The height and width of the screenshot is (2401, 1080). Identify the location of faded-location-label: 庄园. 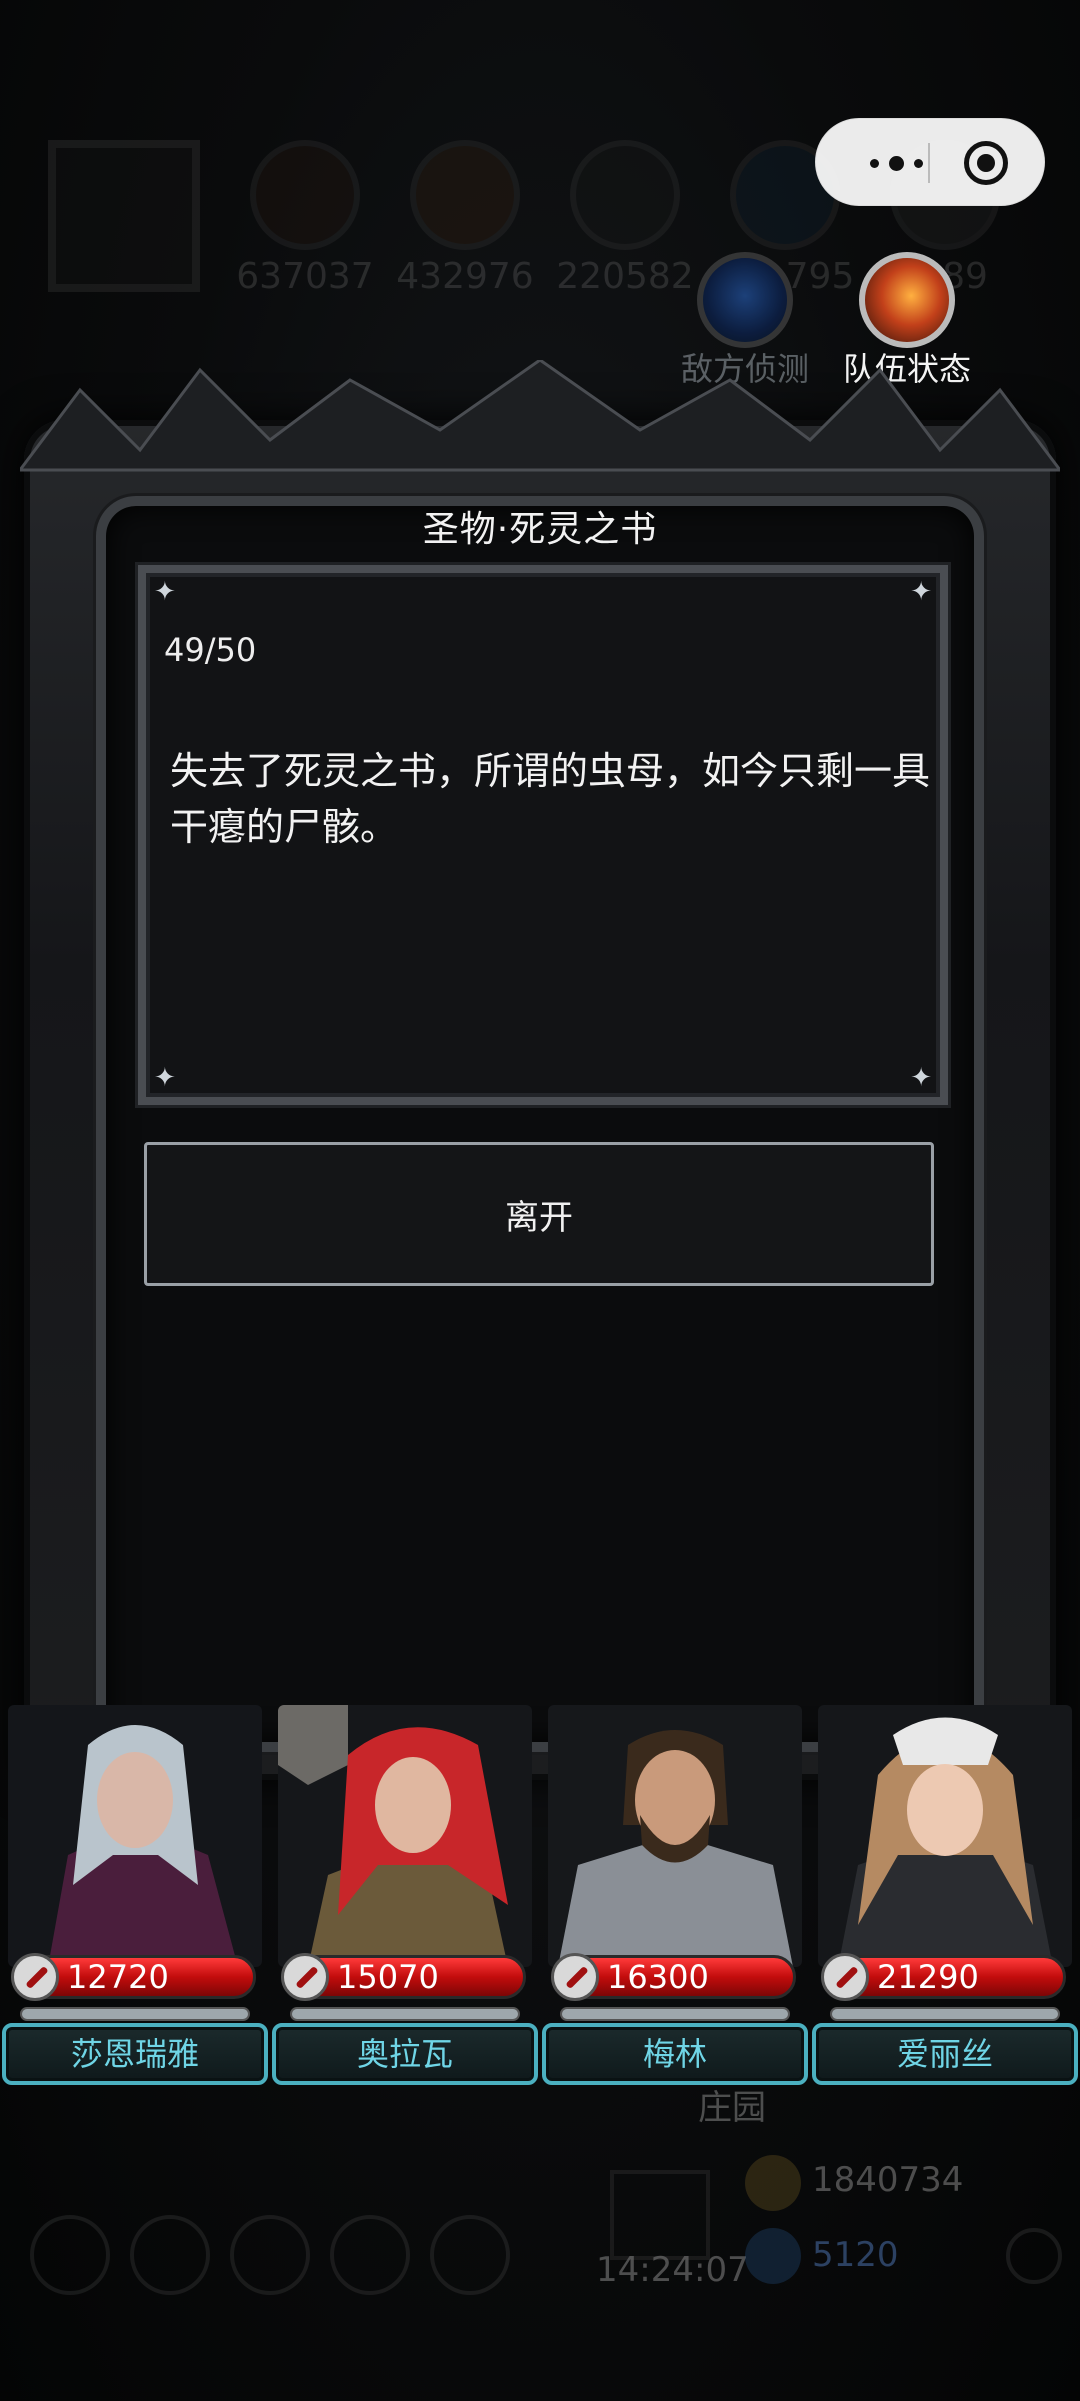
(732, 2108).